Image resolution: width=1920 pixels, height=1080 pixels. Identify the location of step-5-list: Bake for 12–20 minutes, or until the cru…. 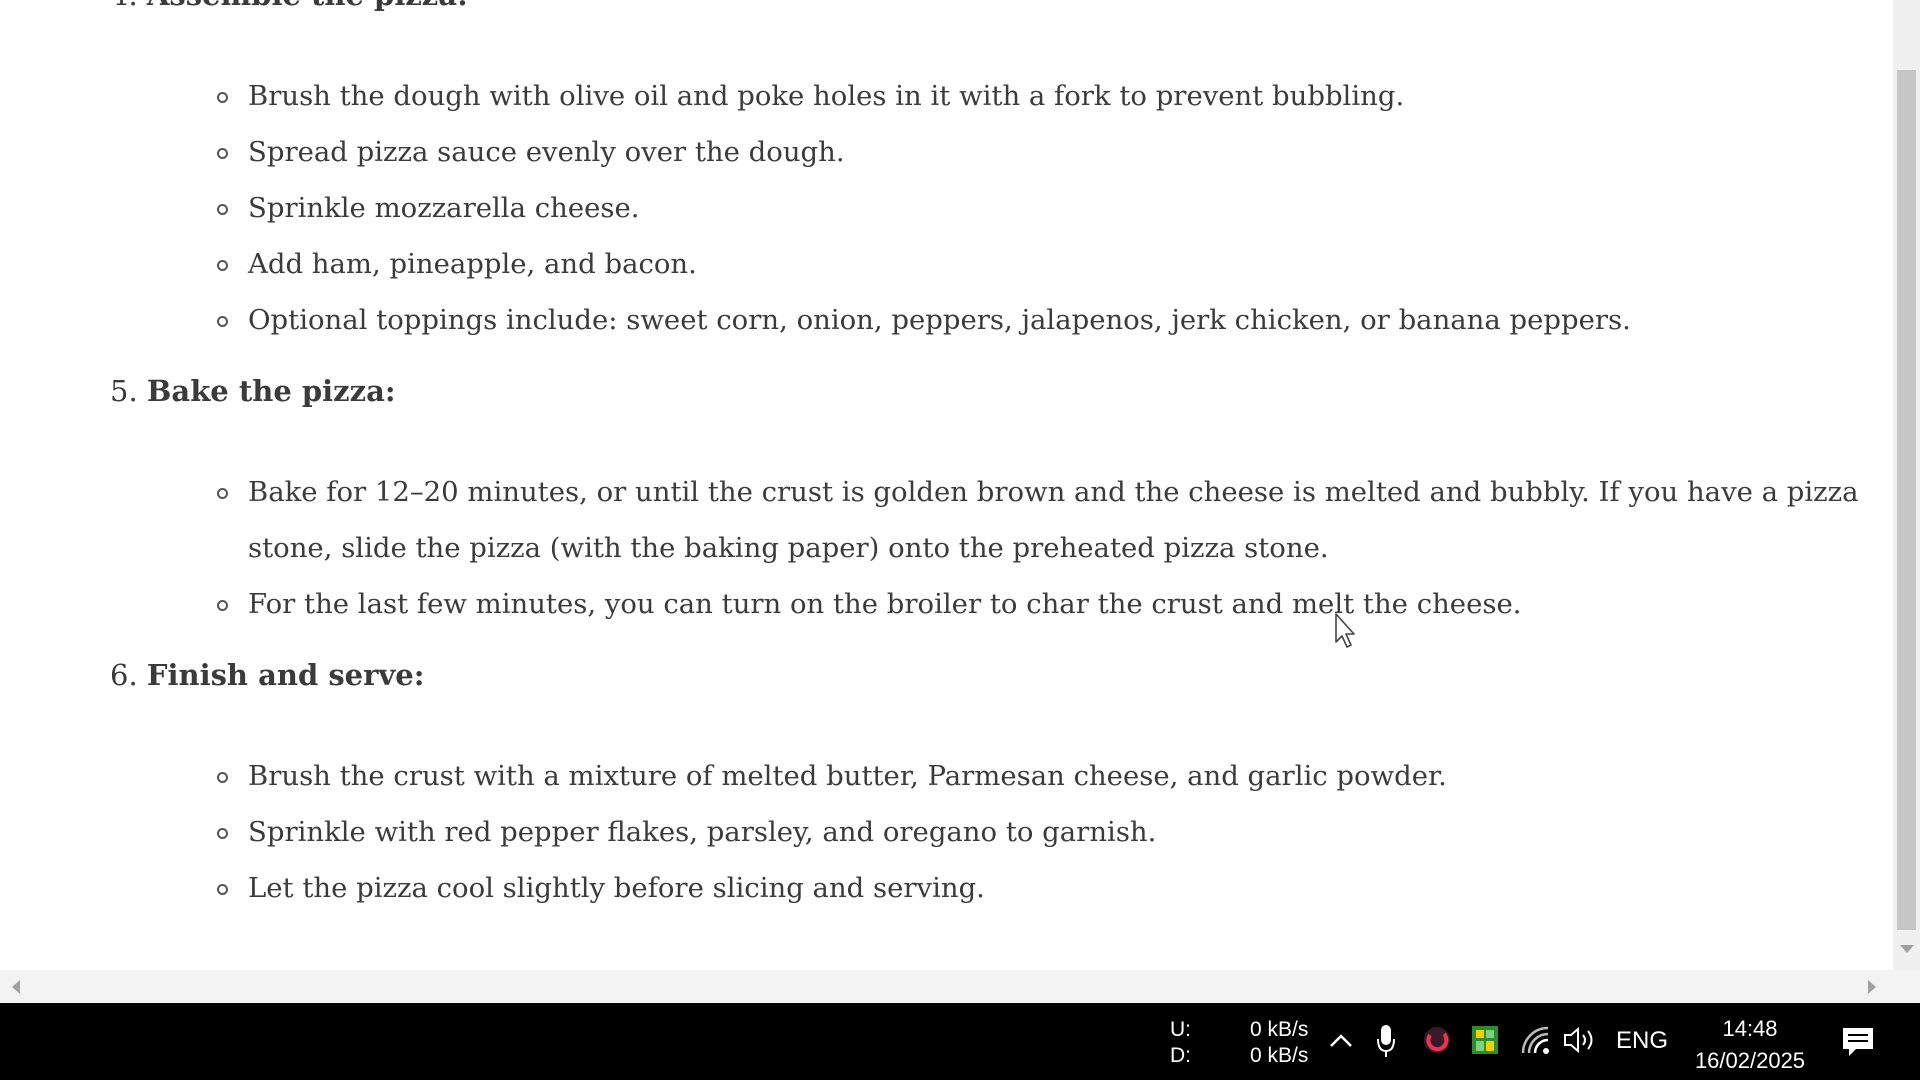
(1042, 548).